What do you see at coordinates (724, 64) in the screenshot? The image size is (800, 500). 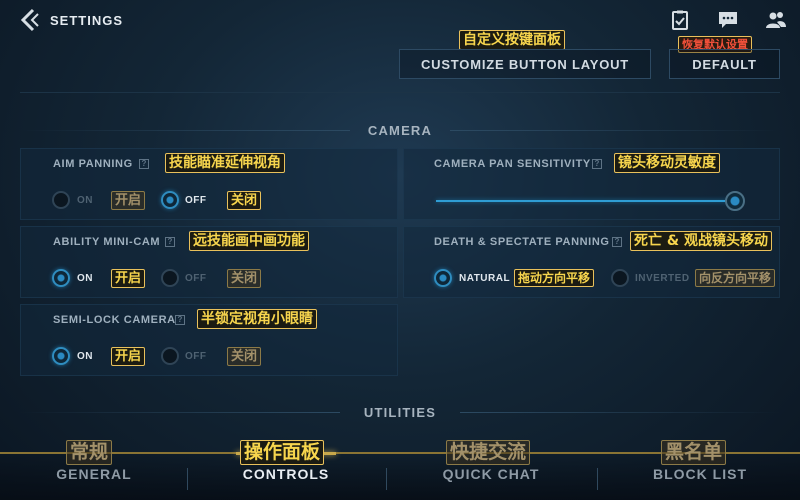 I see `default-button: DEFAULT` at bounding box center [724, 64].